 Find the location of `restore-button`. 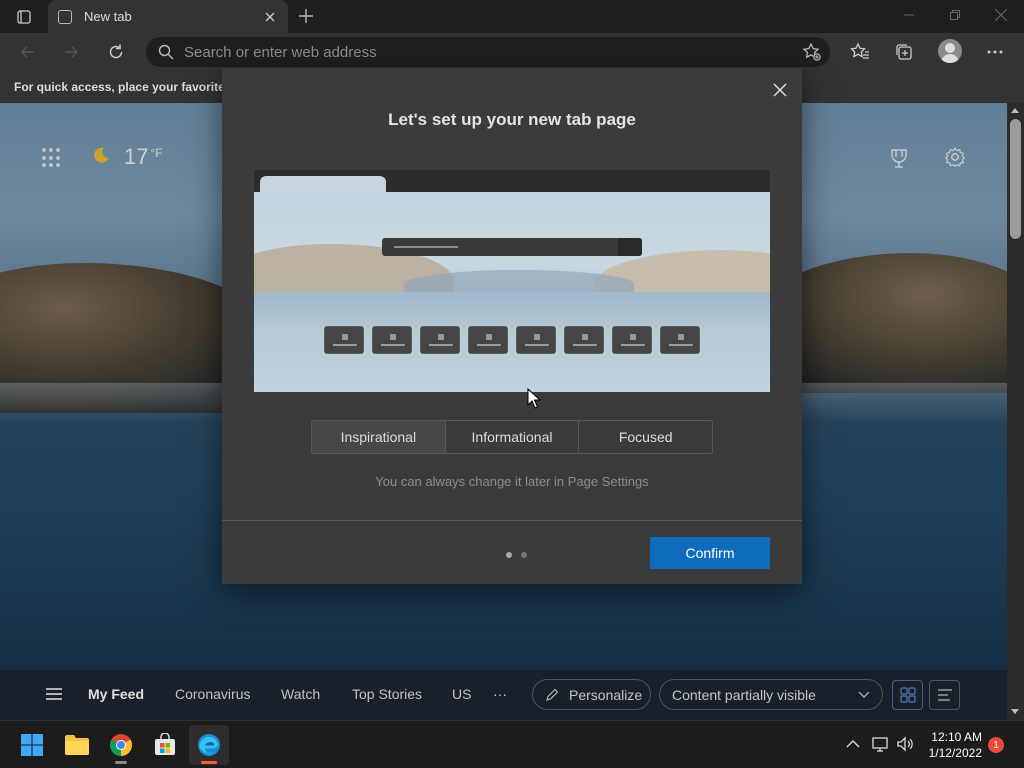

restore-button is located at coordinates (955, 15).